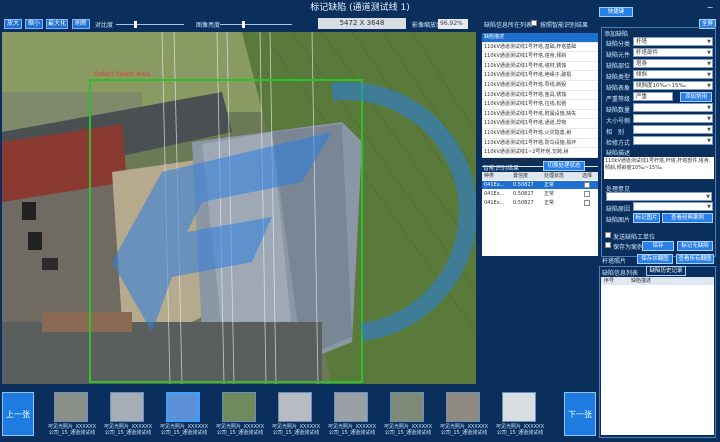 The image size is (720, 442). Describe the element at coordinates (587, 176) in the screenshot. I see `col-select: 选择` at that location.